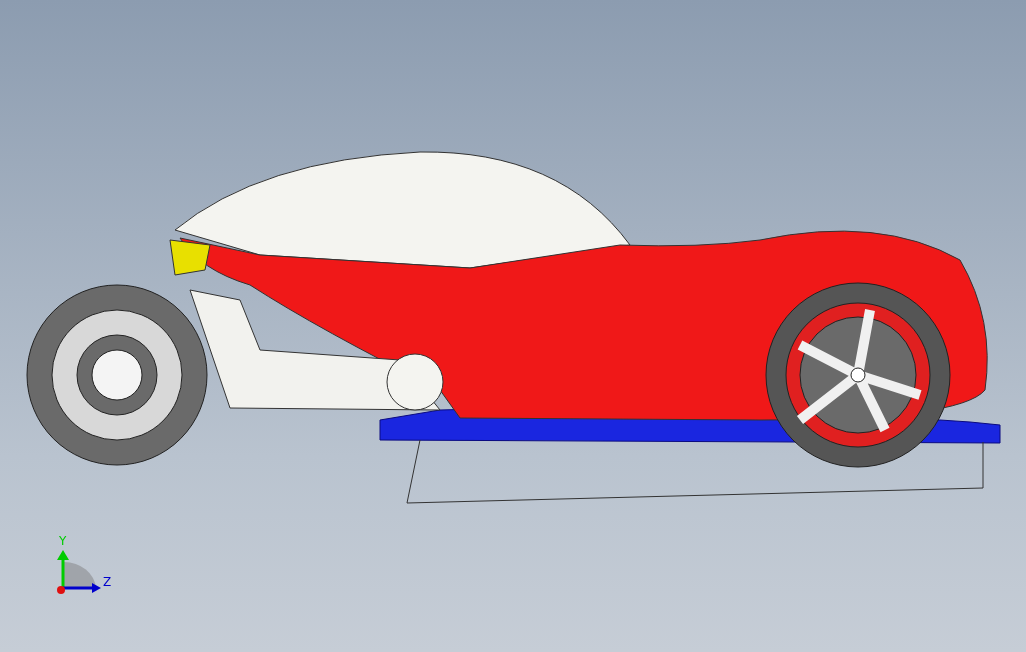  Describe the element at coordinates (63, 541) in the screenshot. I see `axis-label: Y` at that location.